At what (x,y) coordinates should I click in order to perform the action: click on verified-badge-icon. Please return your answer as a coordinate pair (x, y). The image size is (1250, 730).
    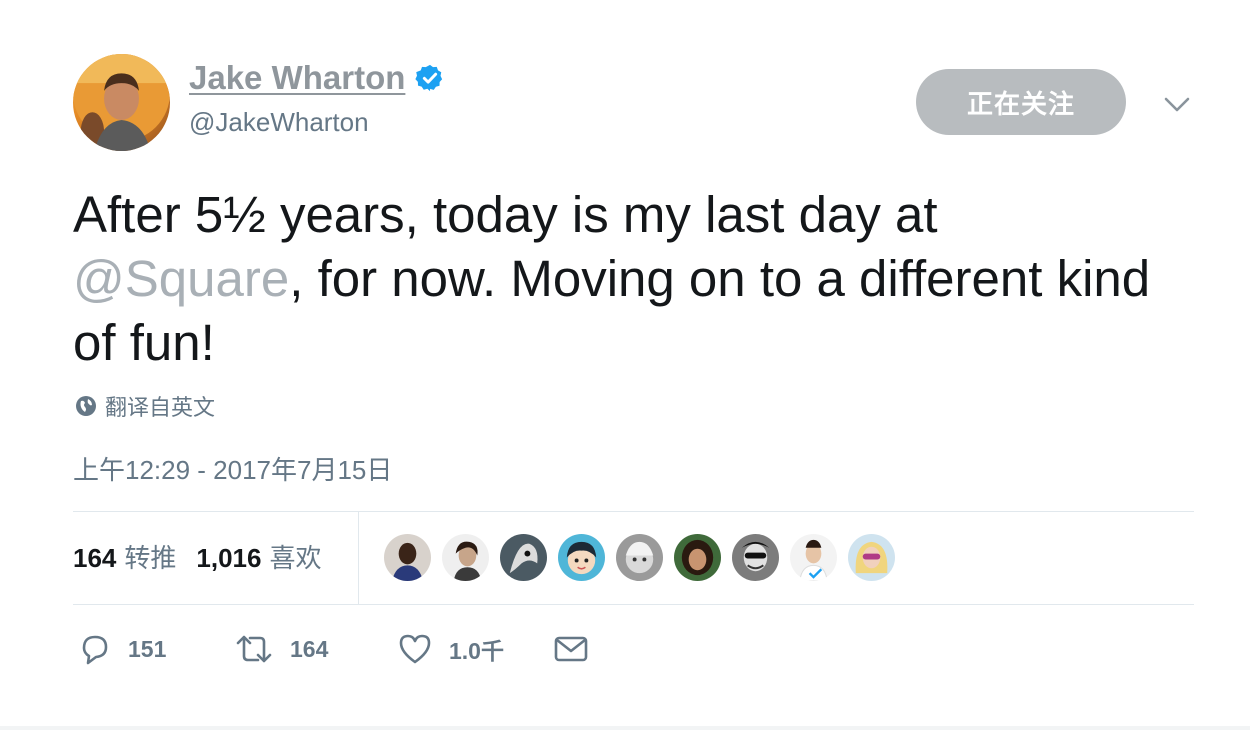
    Looking at the image, I should click on (429, 78).